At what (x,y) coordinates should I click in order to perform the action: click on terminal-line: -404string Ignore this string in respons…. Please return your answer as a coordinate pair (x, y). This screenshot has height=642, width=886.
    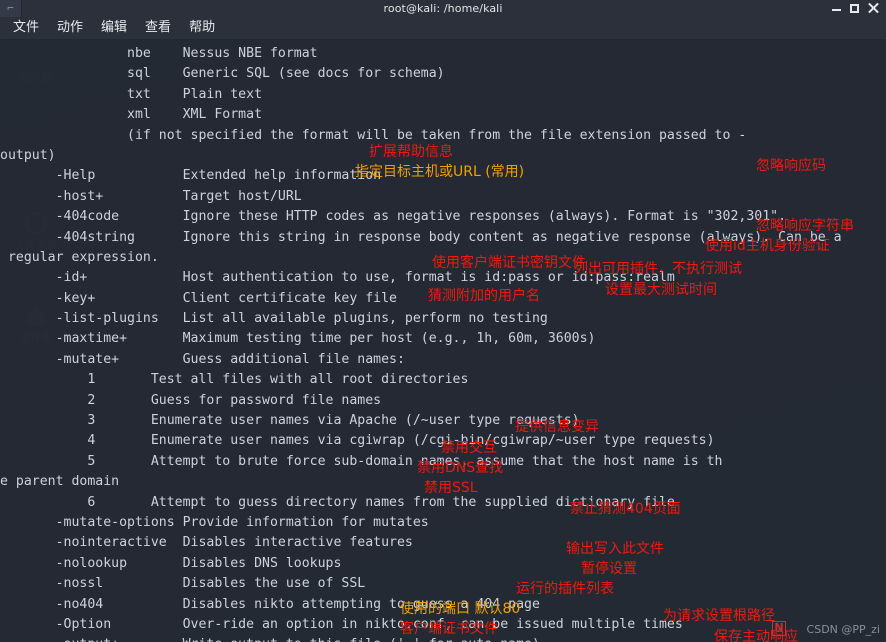
    Looking at the image, I should click on (421, 237).